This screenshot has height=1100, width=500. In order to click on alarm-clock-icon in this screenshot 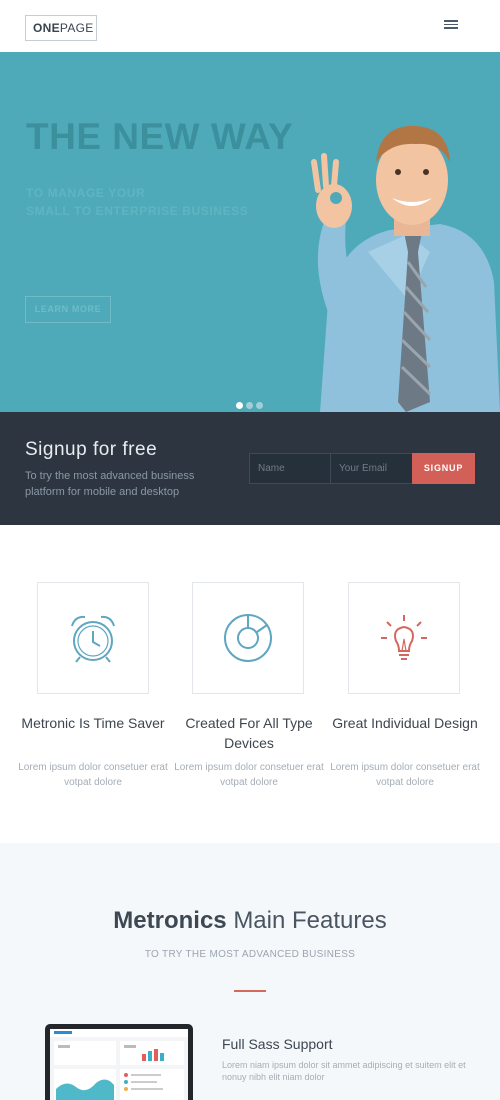, I will do `click(93, 639)`.